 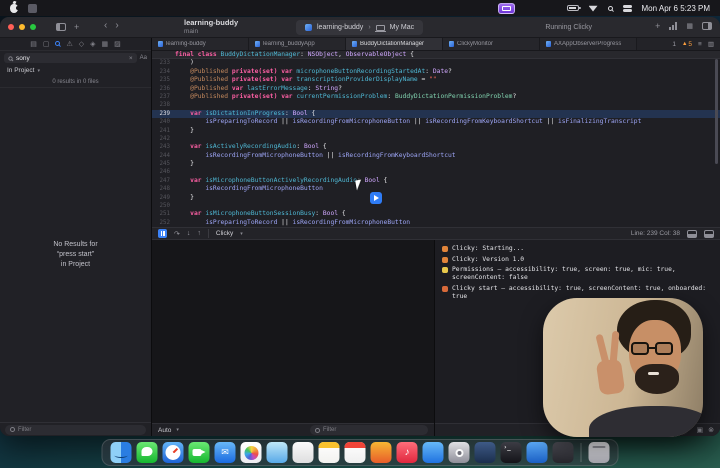 I want to click on search-navigator-icon, so click(x=58, y=44).